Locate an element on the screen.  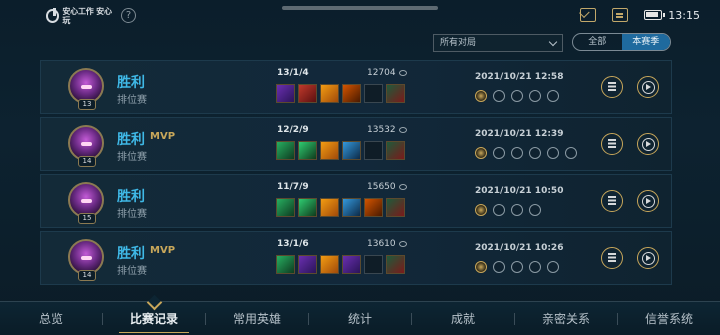
help-icon: ? is located at coordinates (128, 15).